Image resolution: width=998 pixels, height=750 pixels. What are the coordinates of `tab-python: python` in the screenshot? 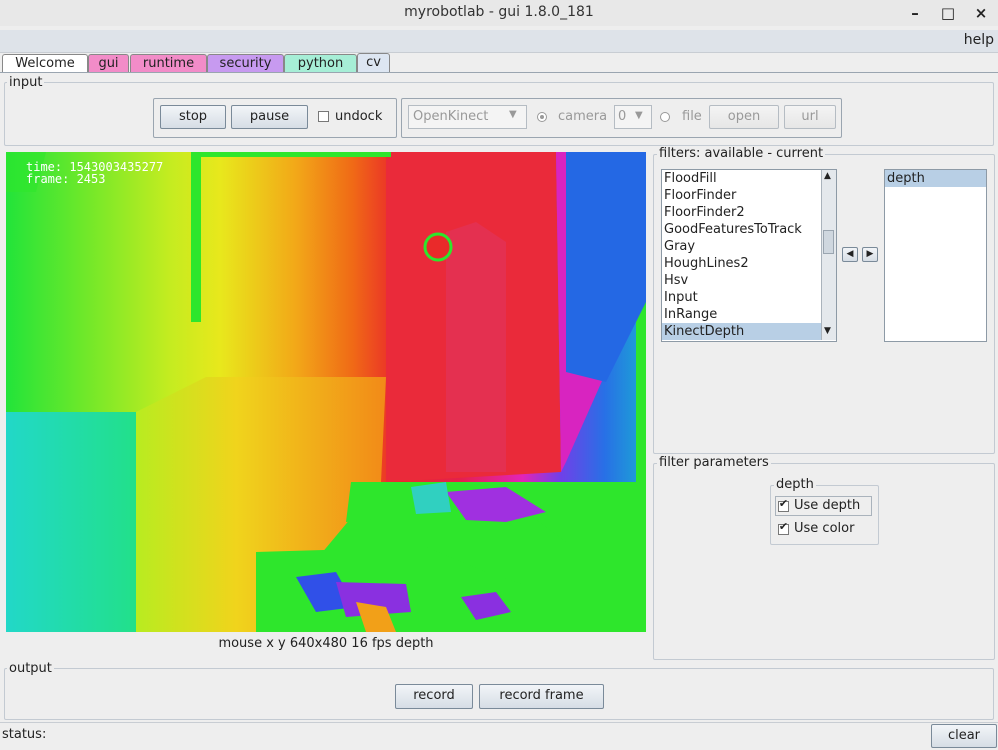 It's located at (320, 63).